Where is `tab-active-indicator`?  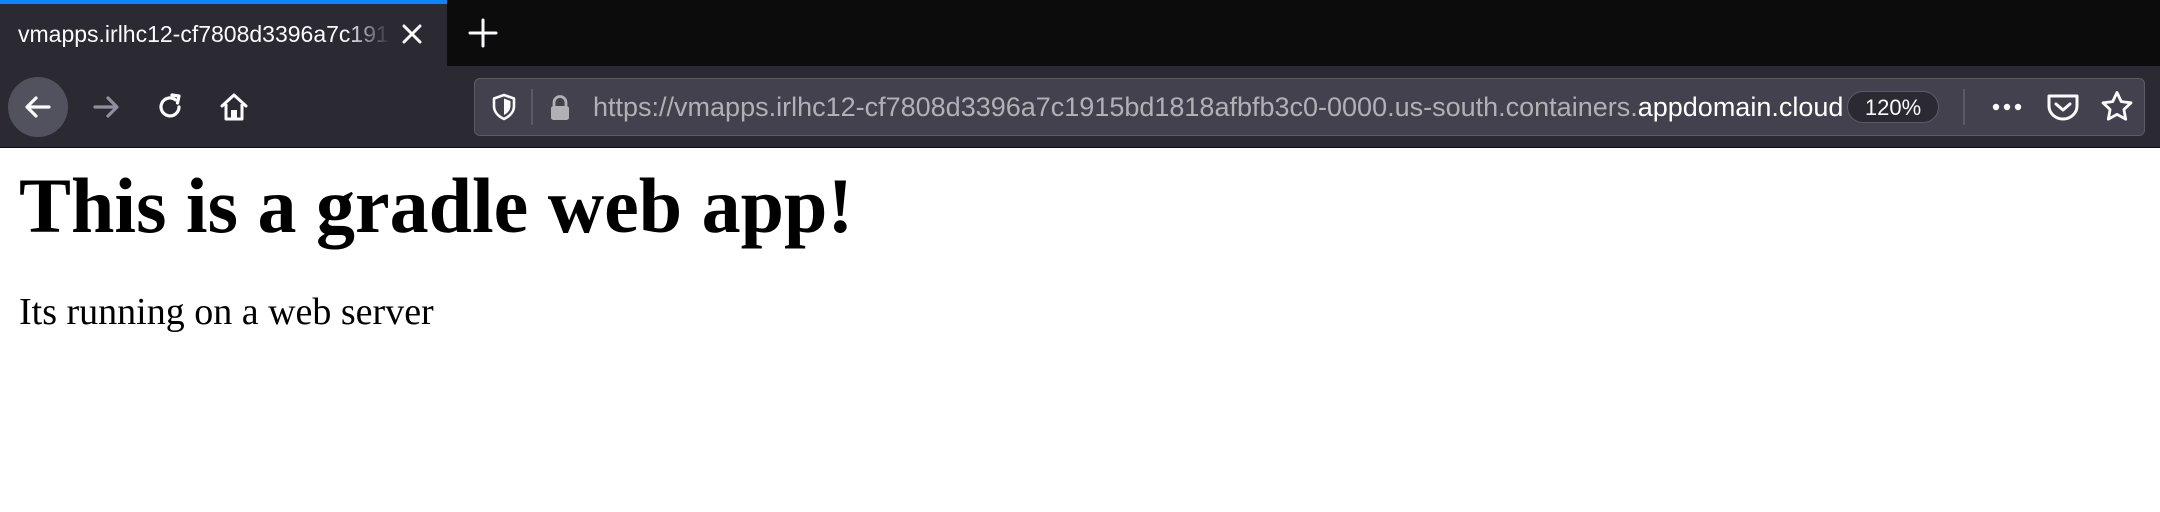 tab-active-indicator is located at coordinates (223, 2).